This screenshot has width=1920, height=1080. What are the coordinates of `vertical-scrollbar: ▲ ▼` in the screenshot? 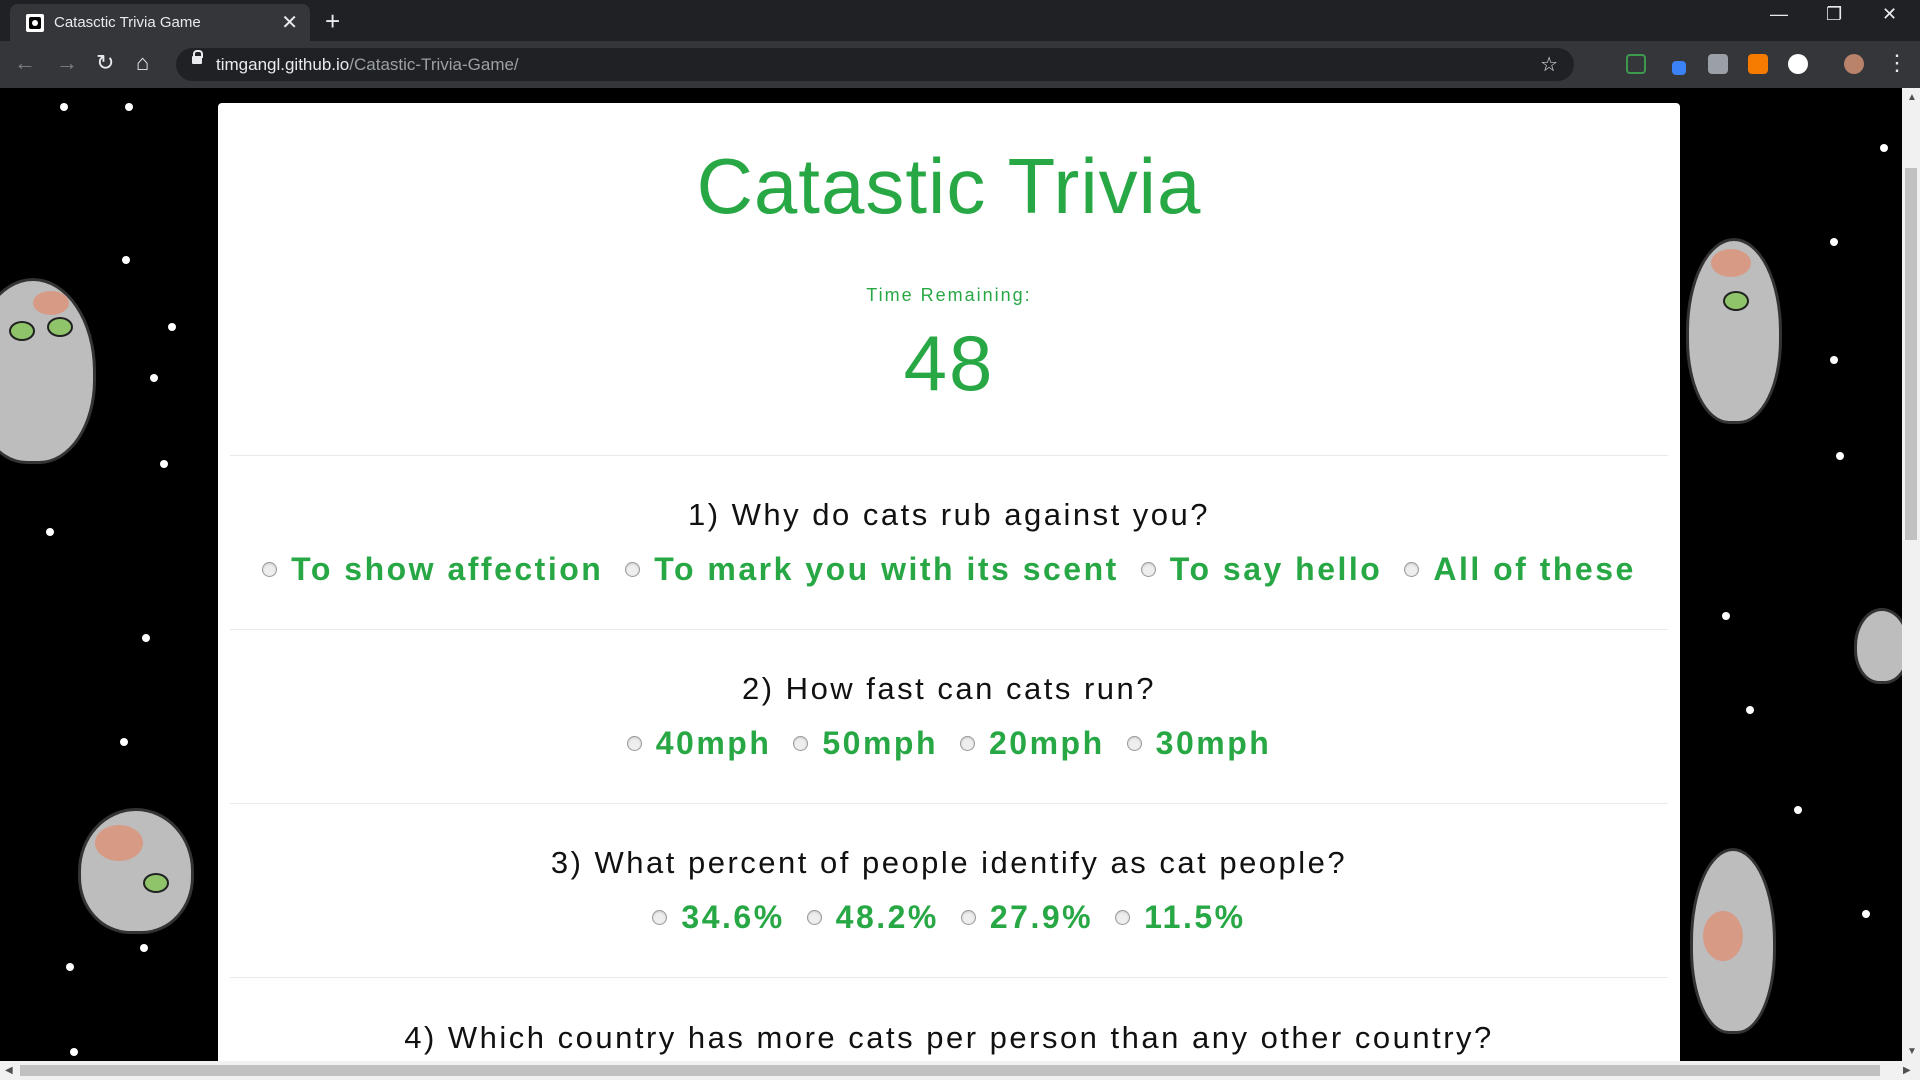 It's located at (1911, 574).